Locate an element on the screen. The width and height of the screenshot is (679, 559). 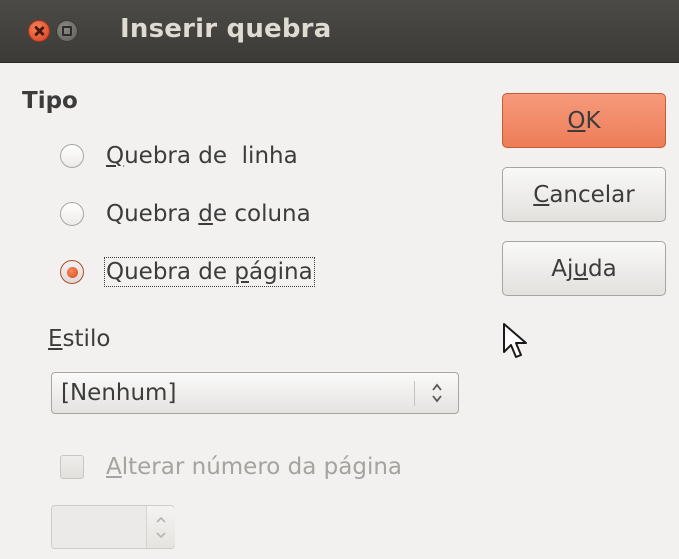
maximize-window-icon is located at coordinates (67, 31).